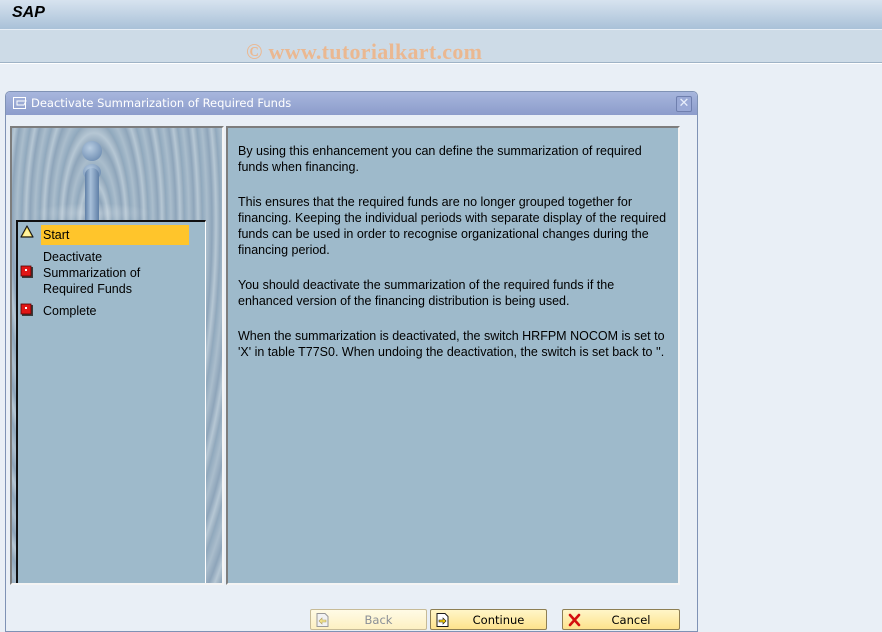 This screenshot has width=882, height=632. I want to click on sap-title-bar: SAP, so click(441, 15).